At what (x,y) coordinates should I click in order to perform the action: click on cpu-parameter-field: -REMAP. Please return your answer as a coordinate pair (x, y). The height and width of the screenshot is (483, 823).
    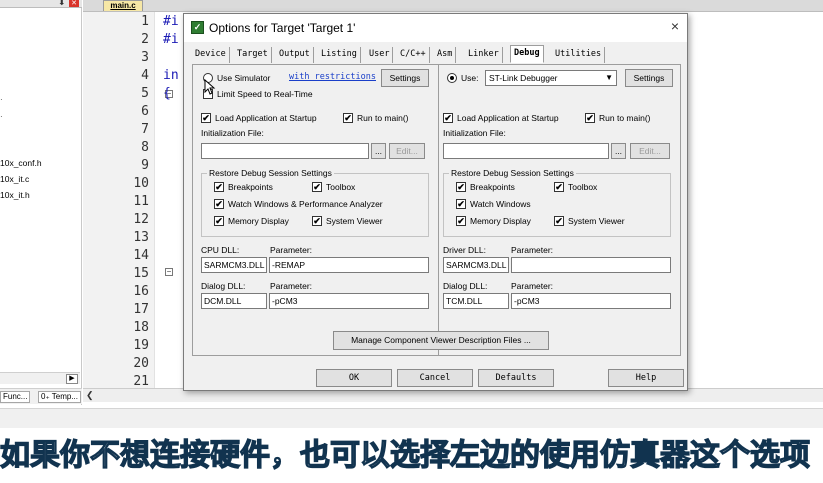
    Looking at the image, I should click on (349, 265).